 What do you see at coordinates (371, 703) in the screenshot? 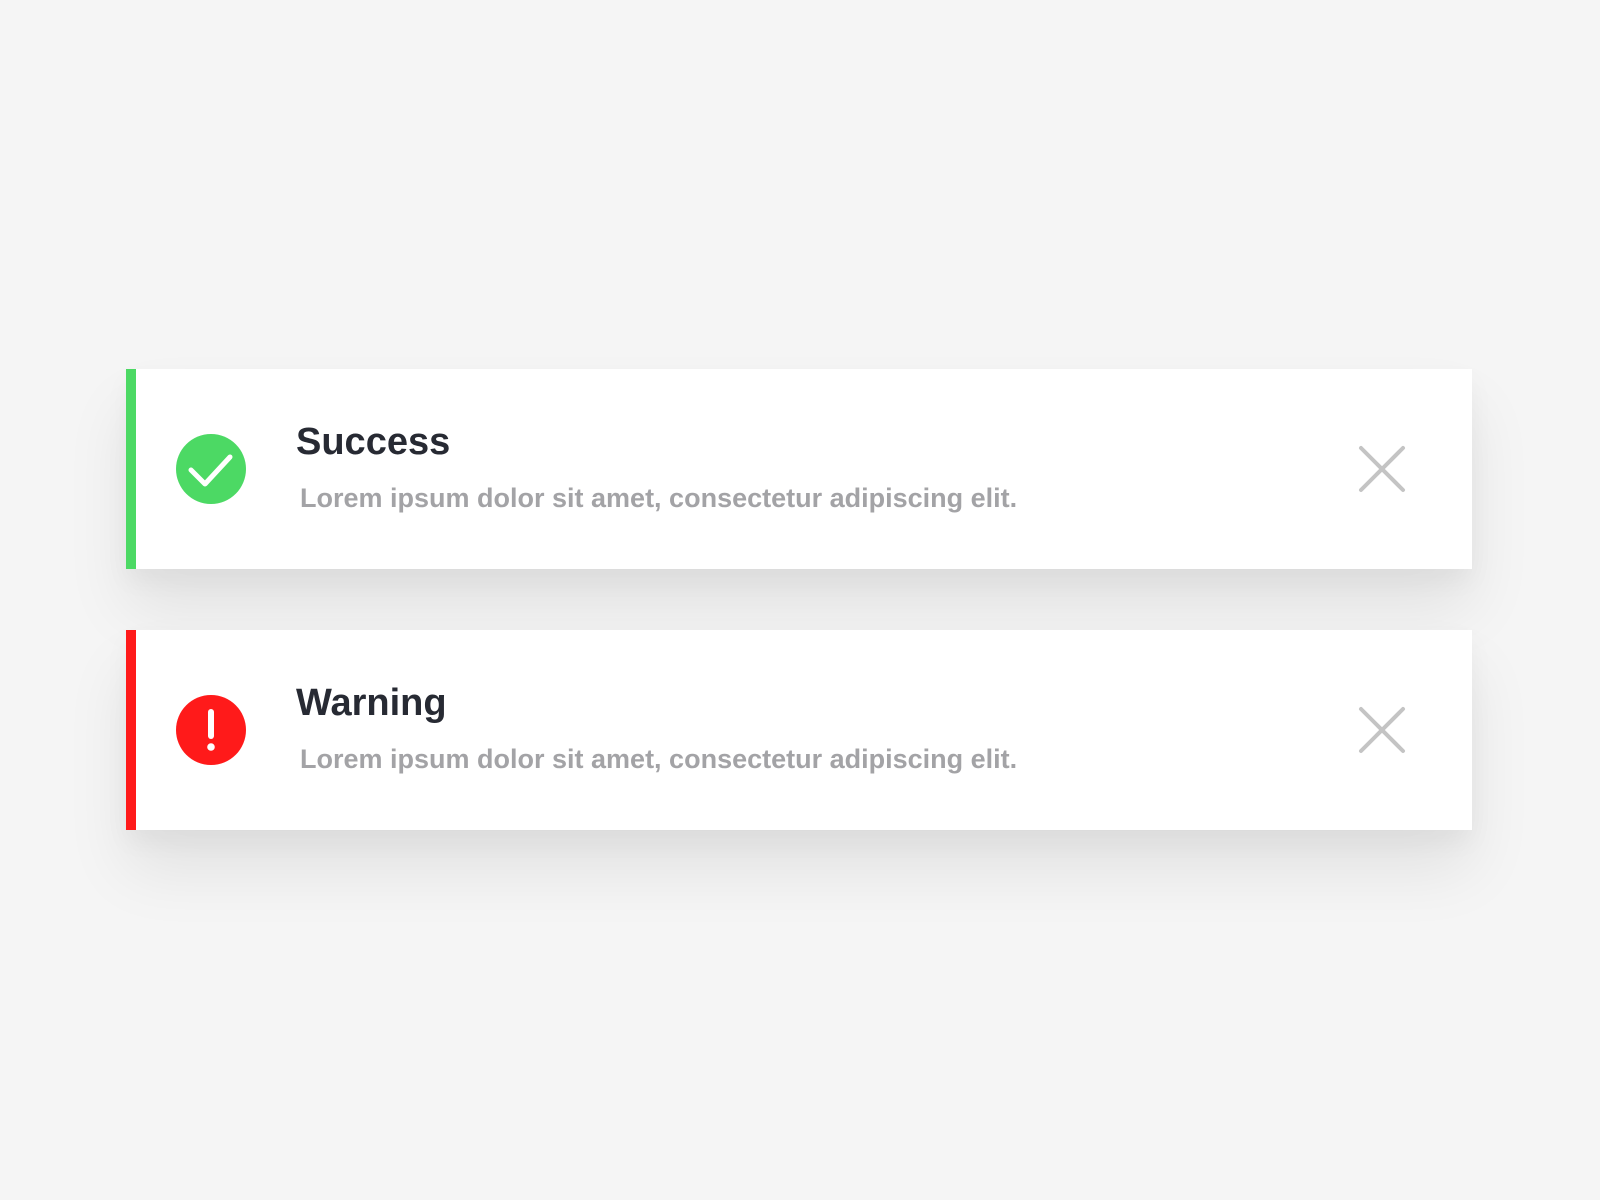
I see `alert-title: Warning` at bounding box center [371, 703].